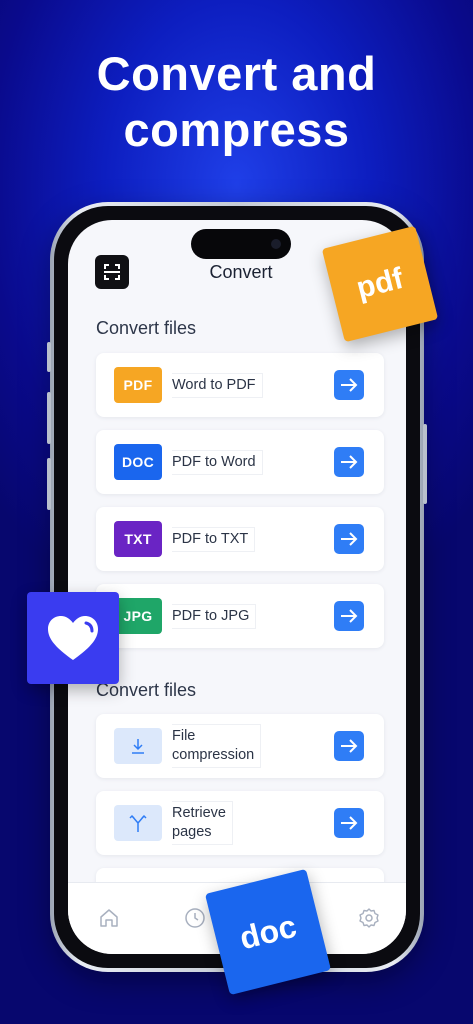 The image size is (473, 1024). What do you see at coordinates (425, 464) in the screenshot?
I see `phone-power-button` at bounding box center [425, 464].